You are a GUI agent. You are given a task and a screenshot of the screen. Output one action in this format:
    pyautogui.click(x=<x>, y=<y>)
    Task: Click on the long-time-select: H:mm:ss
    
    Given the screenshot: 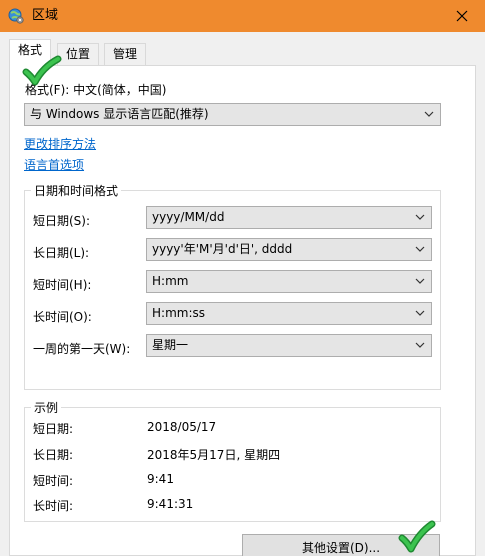 What is the action you would take?
    pyautogui.click(x=289, y=313)
    